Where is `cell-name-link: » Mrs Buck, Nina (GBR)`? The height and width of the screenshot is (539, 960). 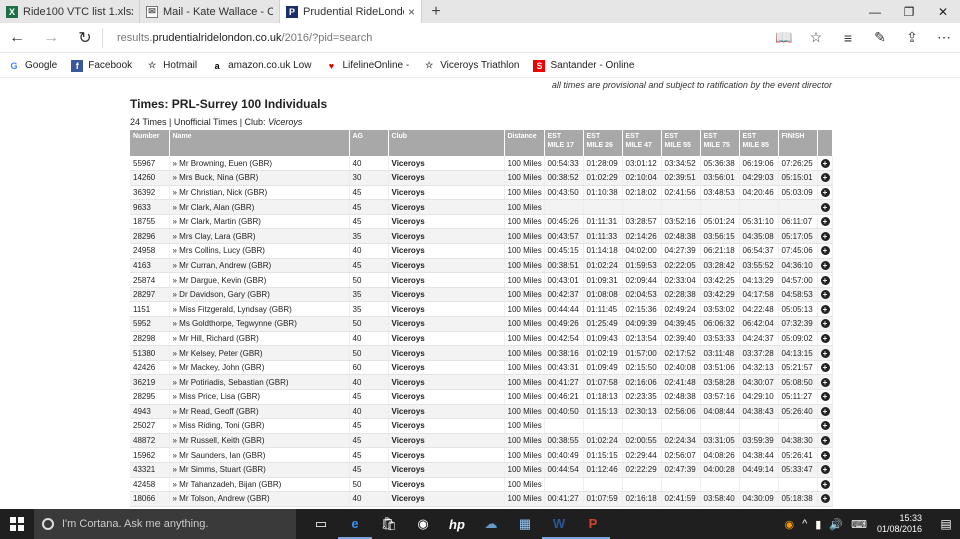 cell-name-link: » Mrs Buck, Nina (GBR) is located at coordinates (259, 178).